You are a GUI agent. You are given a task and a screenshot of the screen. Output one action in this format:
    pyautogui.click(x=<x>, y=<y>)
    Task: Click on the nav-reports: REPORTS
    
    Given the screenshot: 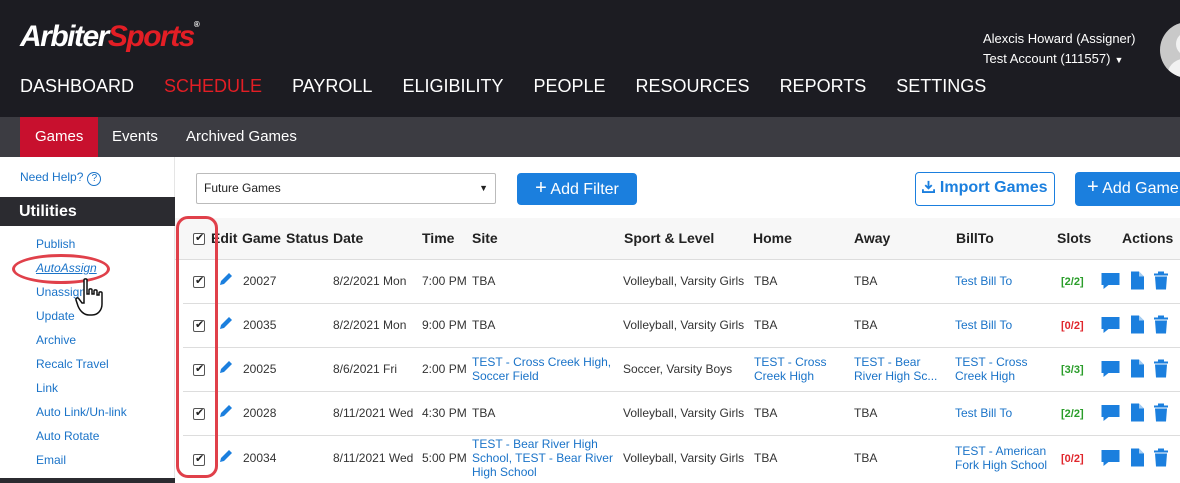 What is the action you would take?
    pyautogui.click(x=823, y=86)
    